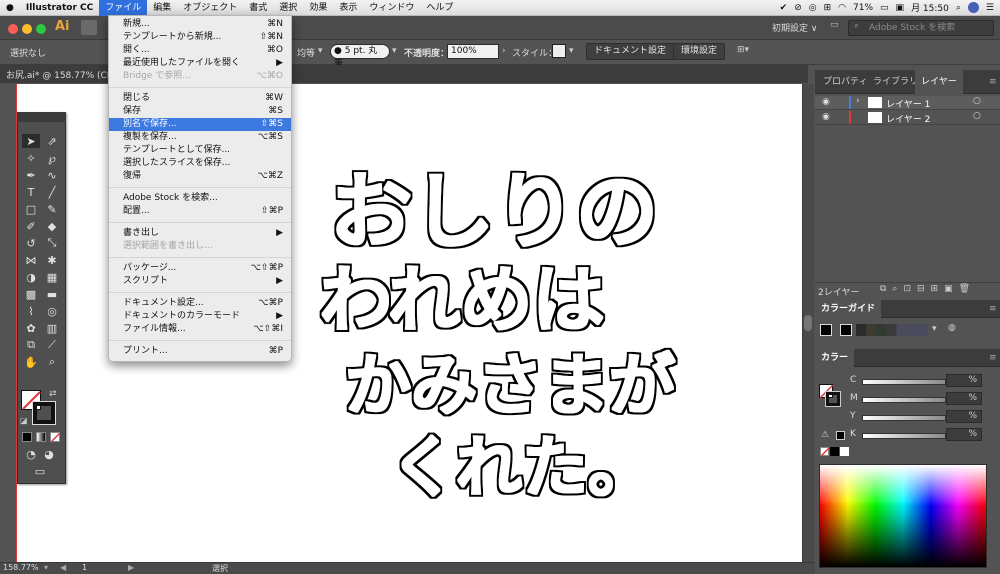 The height and width of the screenshot is (574, 1000). Describe the element at coordinates (63, 567) in the screenshot. I see `prev-artboard-icon: ◀` at that location.